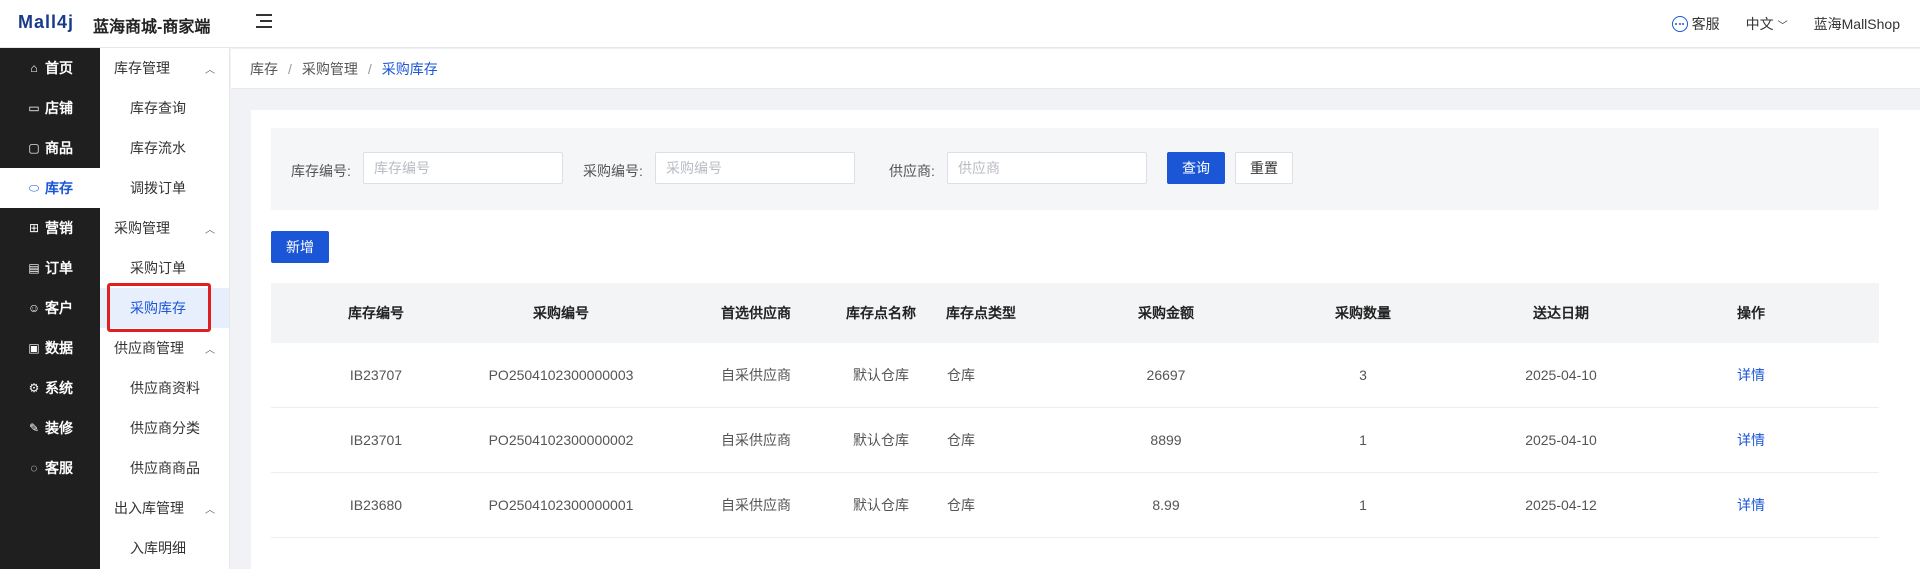  Describe the element at coordinates (34, 388) in the screenshot. I see `settings-icon: ⚙` at that location.